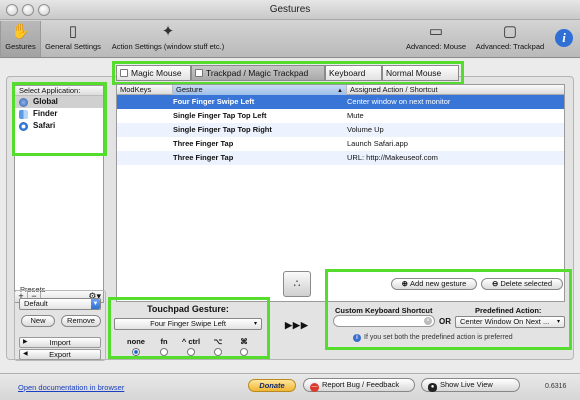 The width and height of the screenshot is (580, 400). Describe the element at coordinates (25, 354) in the screenshot. I see `triangle-left-icon: ◀` at that location.